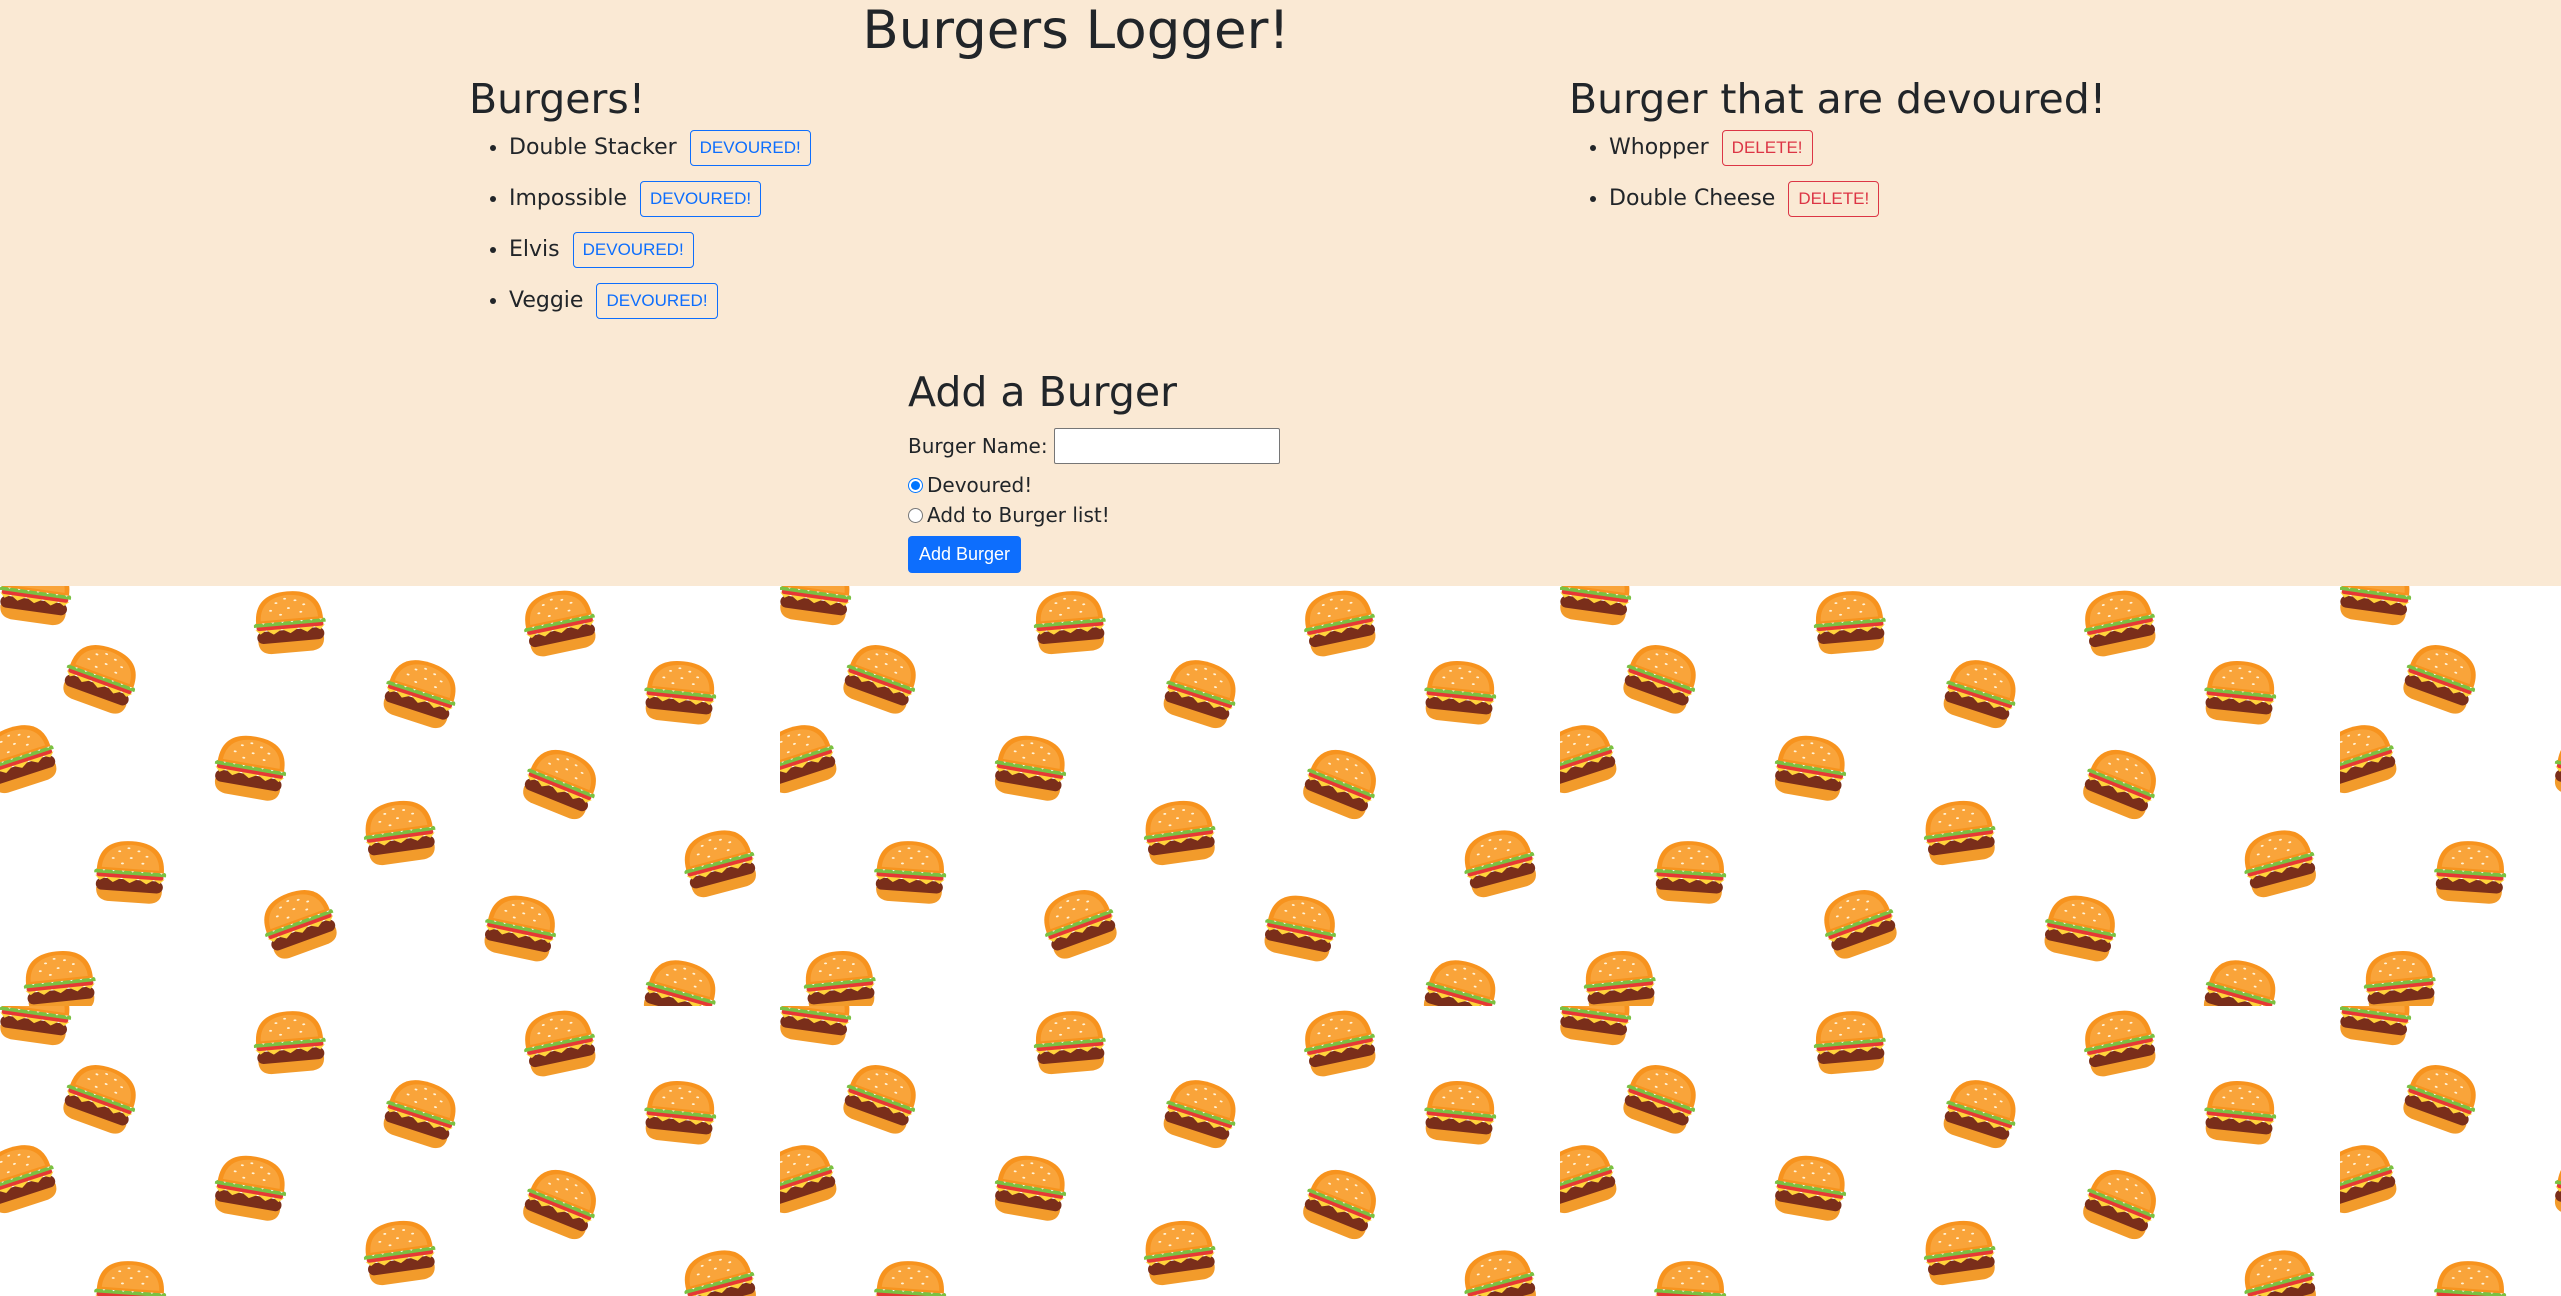 The image size is (2561, 1296). What do you see at coordinates (1692, 198) in the screenshot?
I see `burger-name: Double Cheese` at bounding box center [1692, 198].